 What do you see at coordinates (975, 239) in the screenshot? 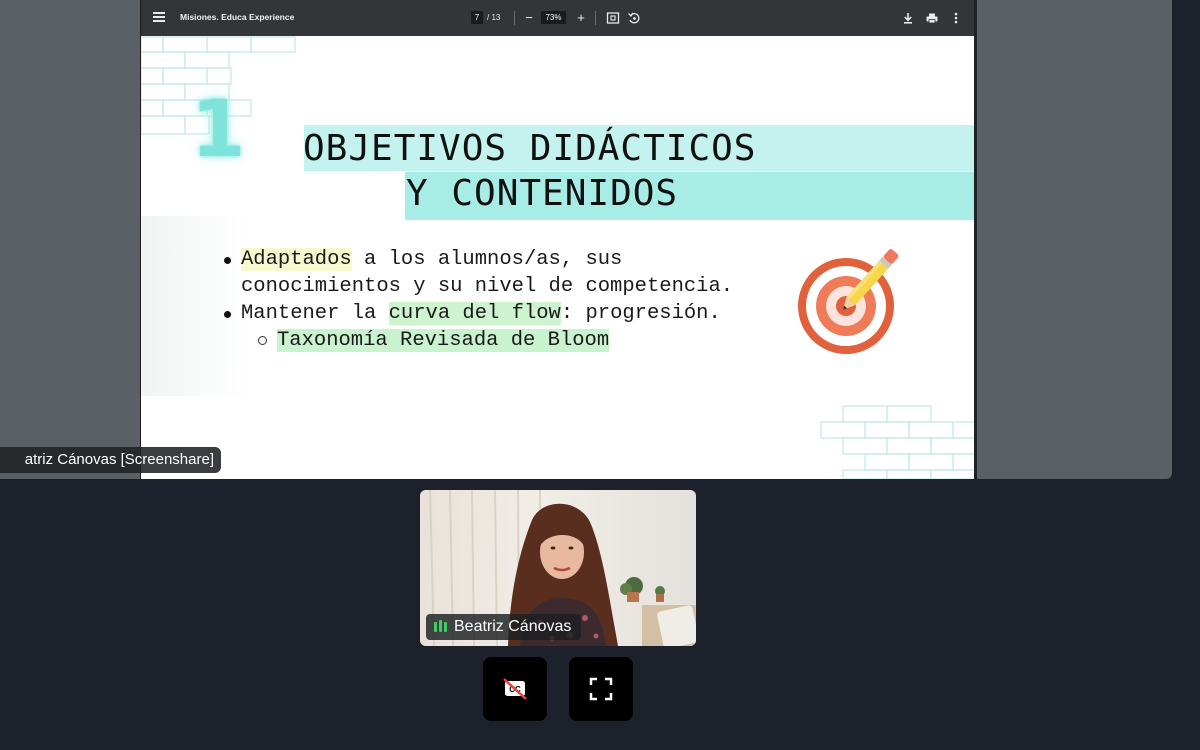
I see `viewer-edge` at bounding box center [975, 239].